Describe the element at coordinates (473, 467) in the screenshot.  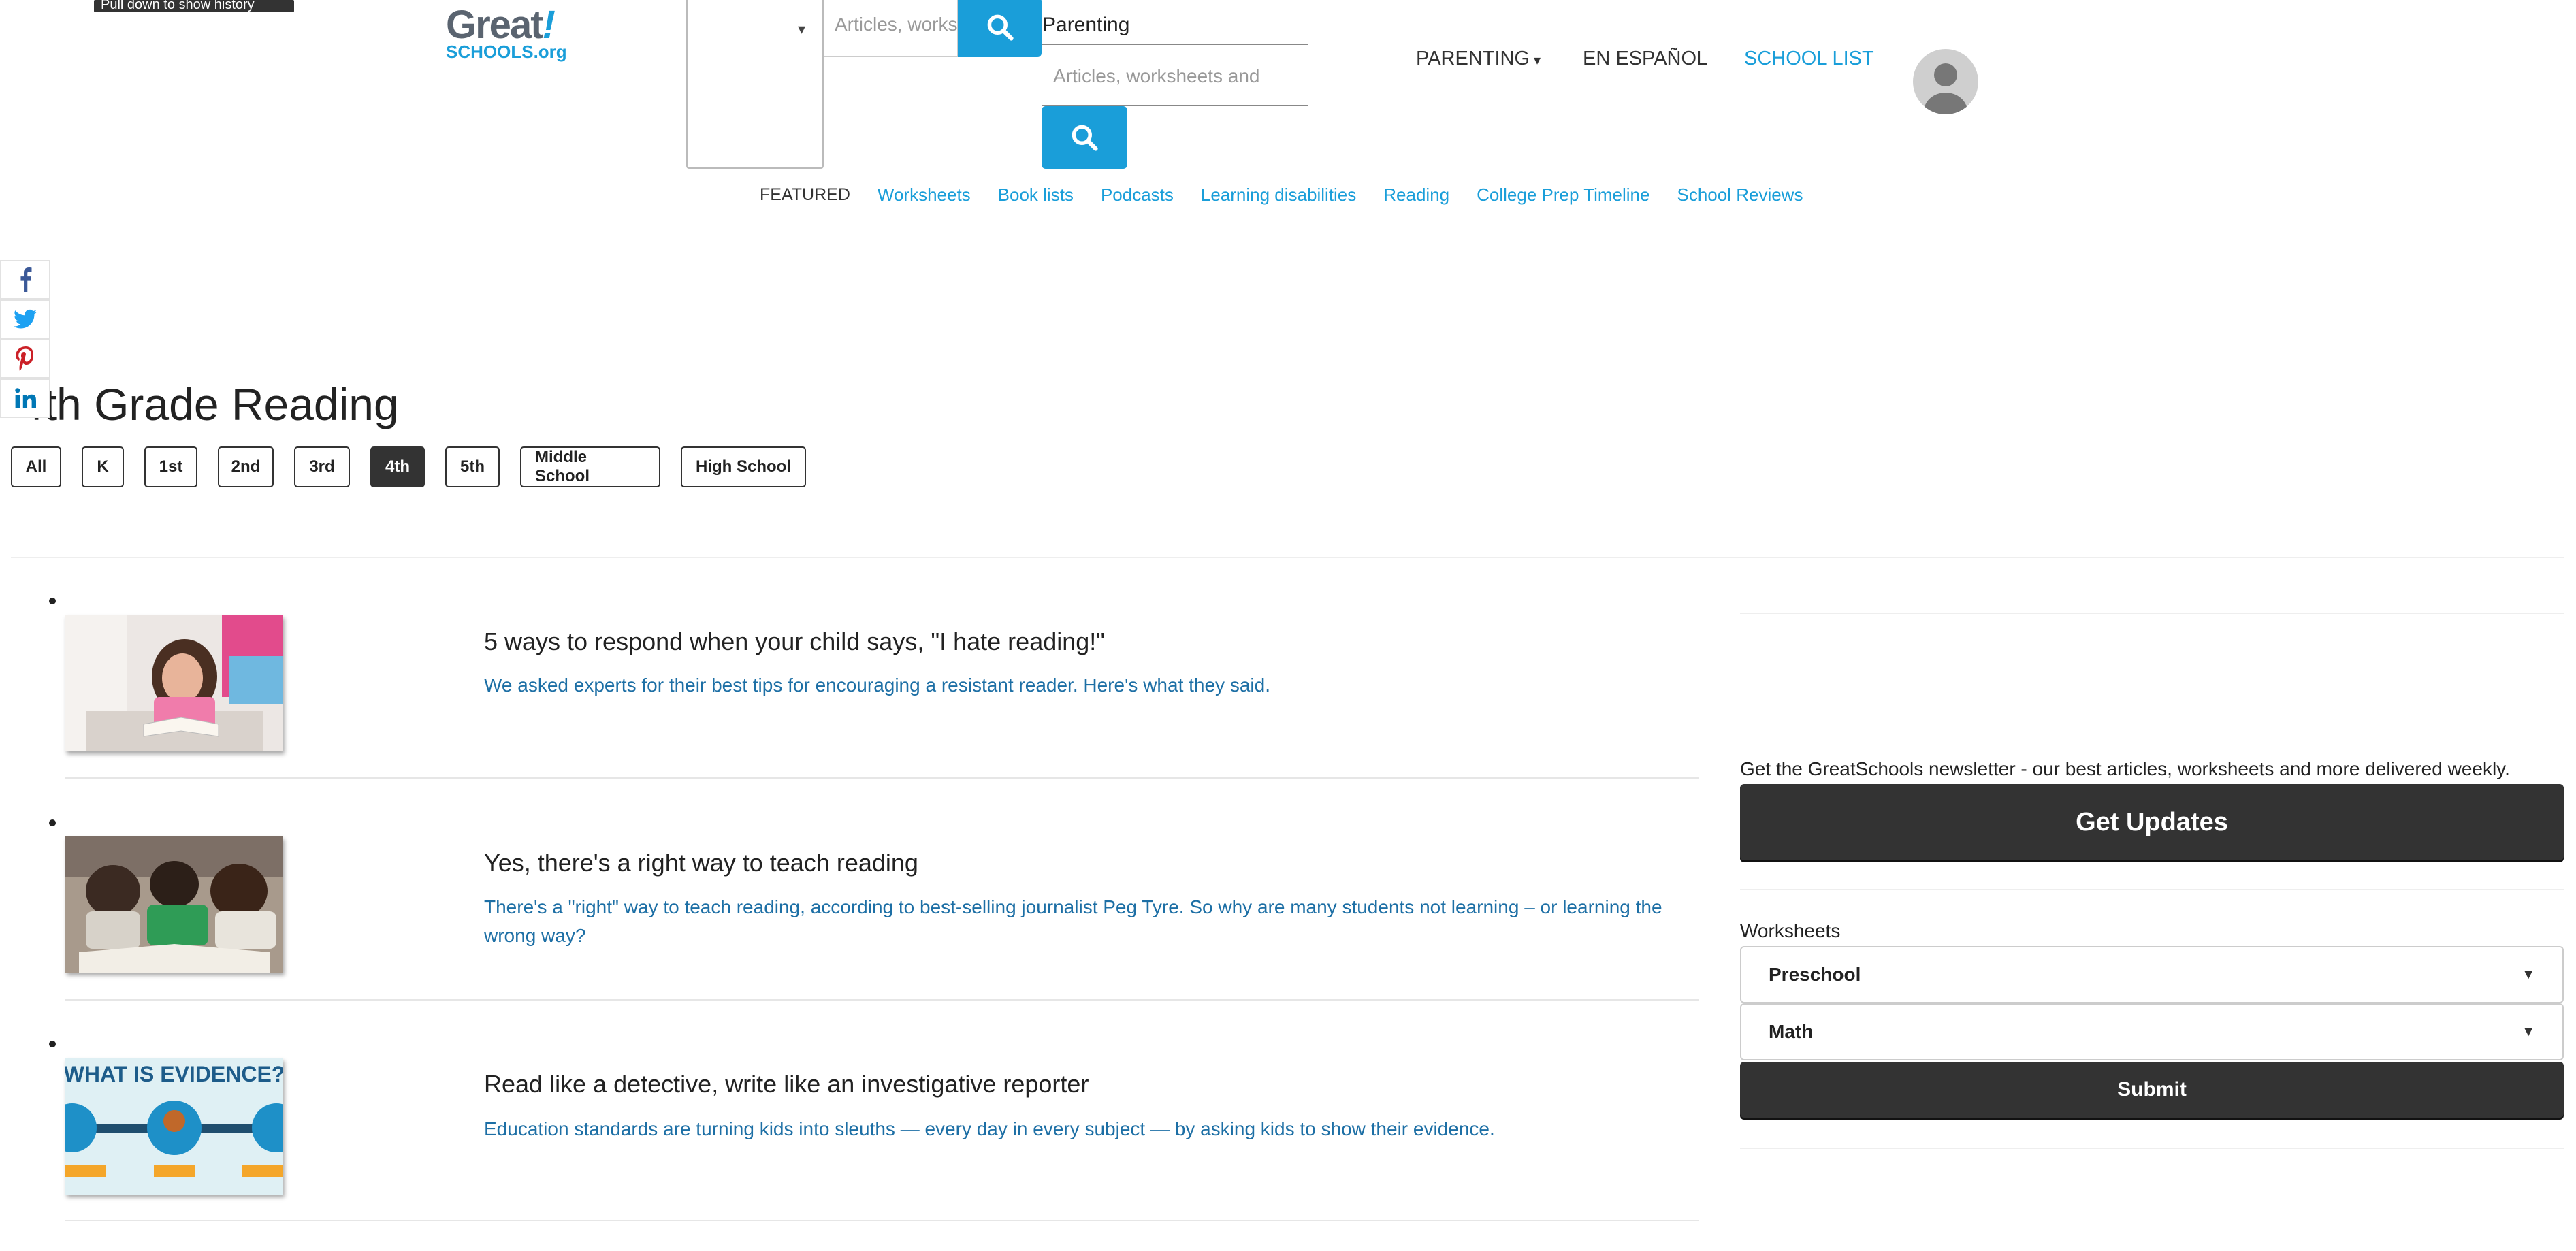
I see `grade-button-5th: 5th` at that location.